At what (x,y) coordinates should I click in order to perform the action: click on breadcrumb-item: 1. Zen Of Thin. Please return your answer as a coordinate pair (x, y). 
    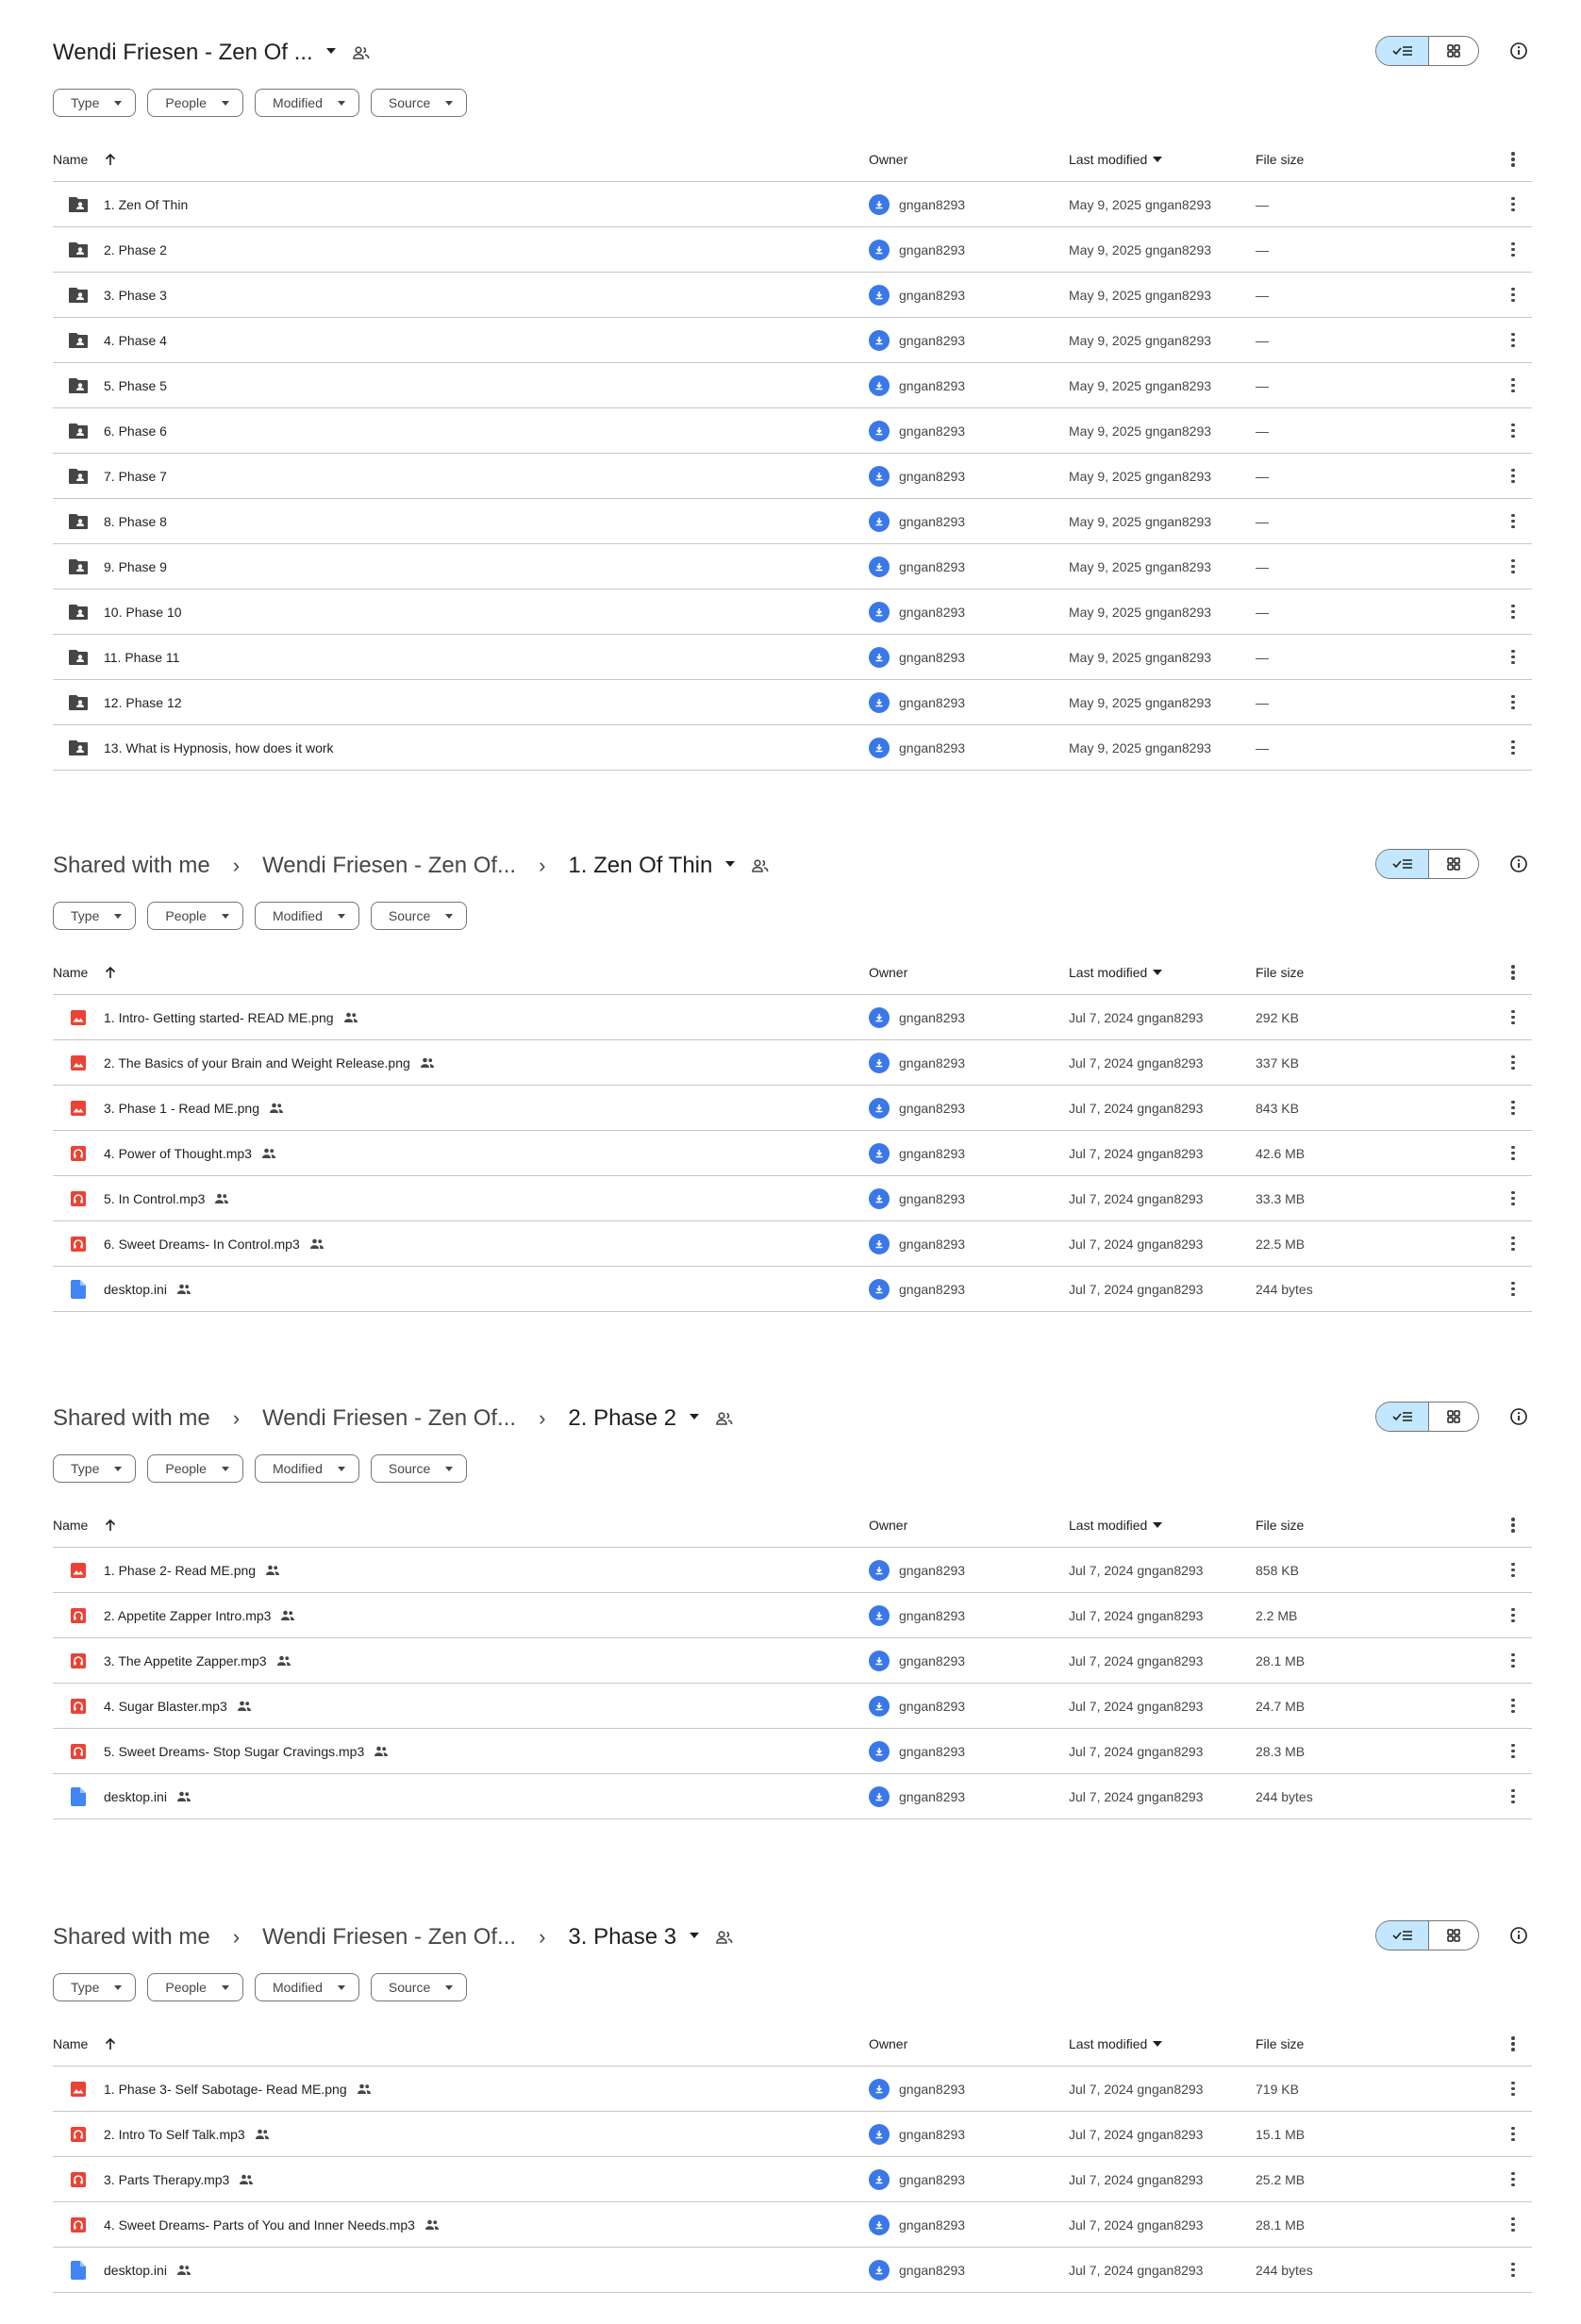
    Looking at the image, I should click on (640, 866).